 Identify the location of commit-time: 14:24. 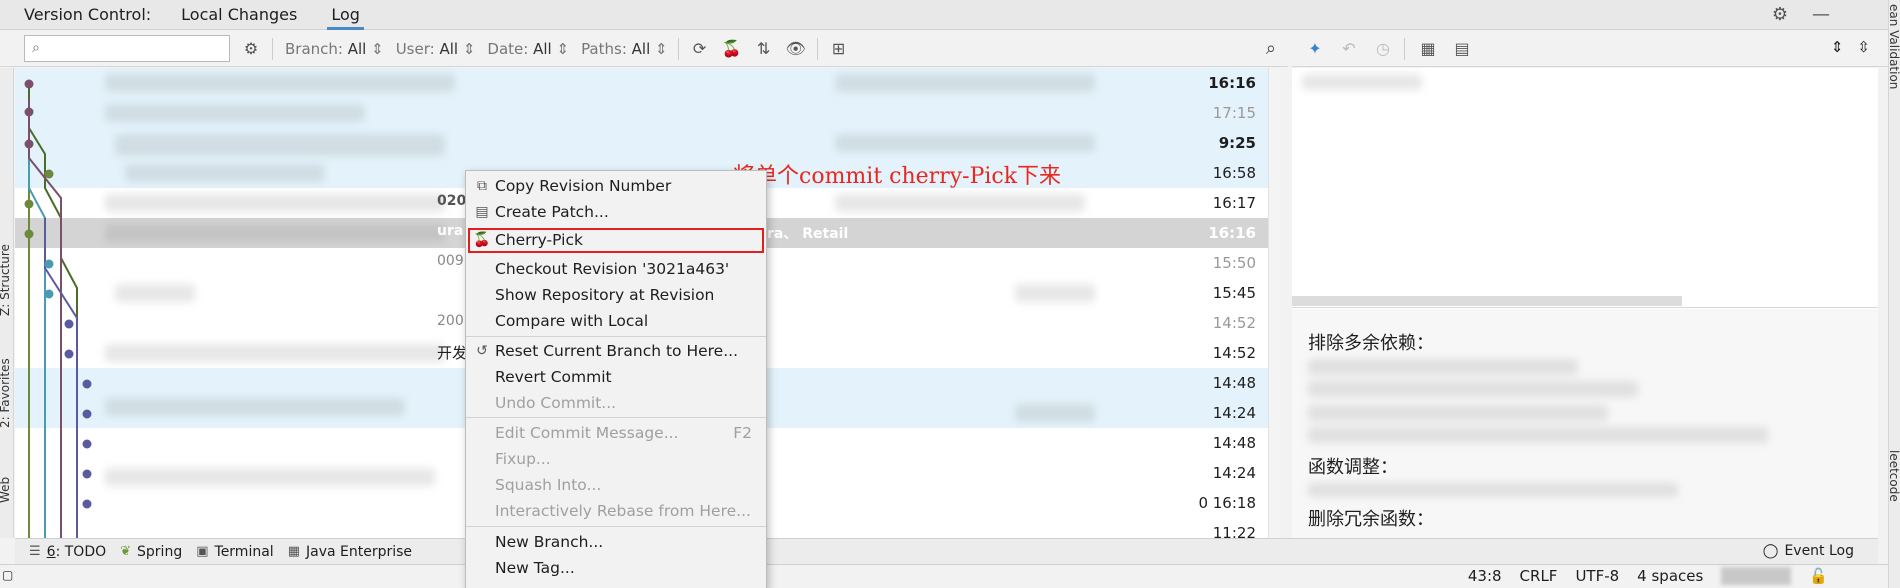
(1234, 413).